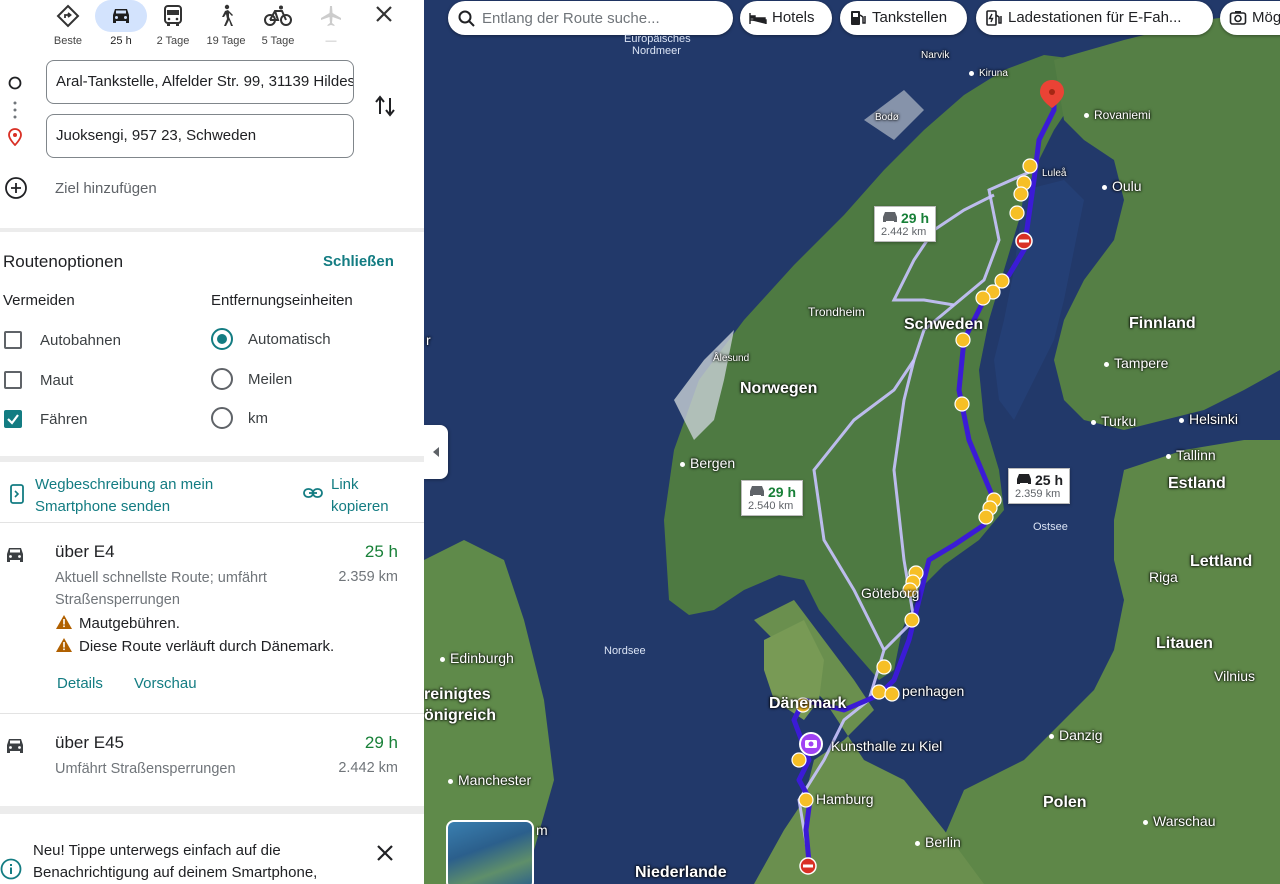 This screenshot has width=1280, height=884. What do you see at coordinates (90, 381) in the screenshot?
I see `avoid-tolls-checkbox: Maut` at bounding box center [90, 381].